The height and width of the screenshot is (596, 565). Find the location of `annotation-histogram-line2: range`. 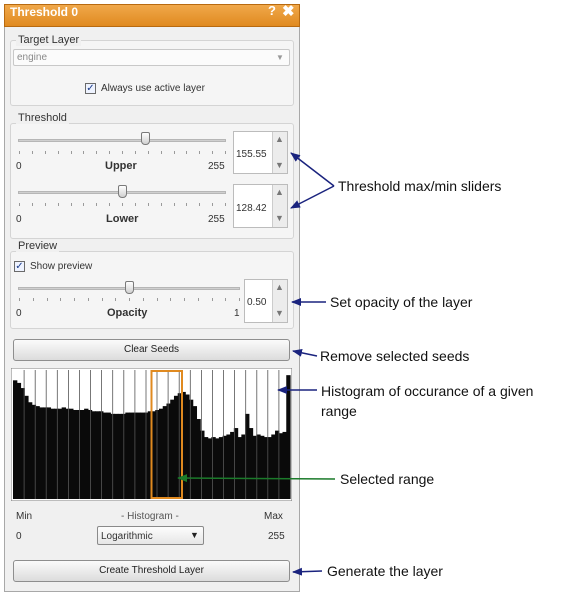

annotation-histogram-line2: range is located at coordinates (339, 411).